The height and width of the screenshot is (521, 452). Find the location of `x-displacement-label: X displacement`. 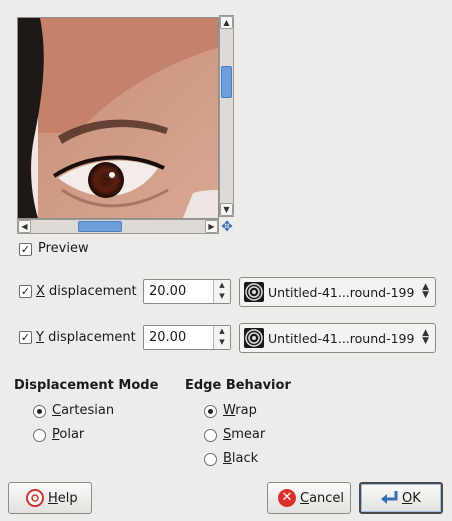

x-displacement-label: X displacement is located at coordinates (86, 291).